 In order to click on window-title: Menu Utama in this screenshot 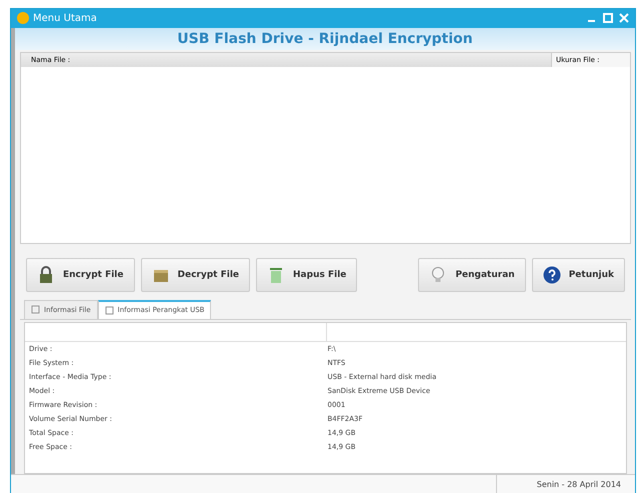, I will do `click(65, 18)`.